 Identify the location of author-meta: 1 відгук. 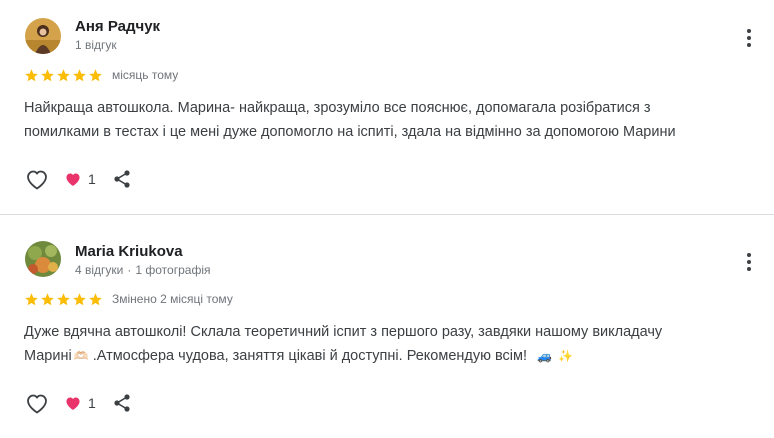
(96, 45).